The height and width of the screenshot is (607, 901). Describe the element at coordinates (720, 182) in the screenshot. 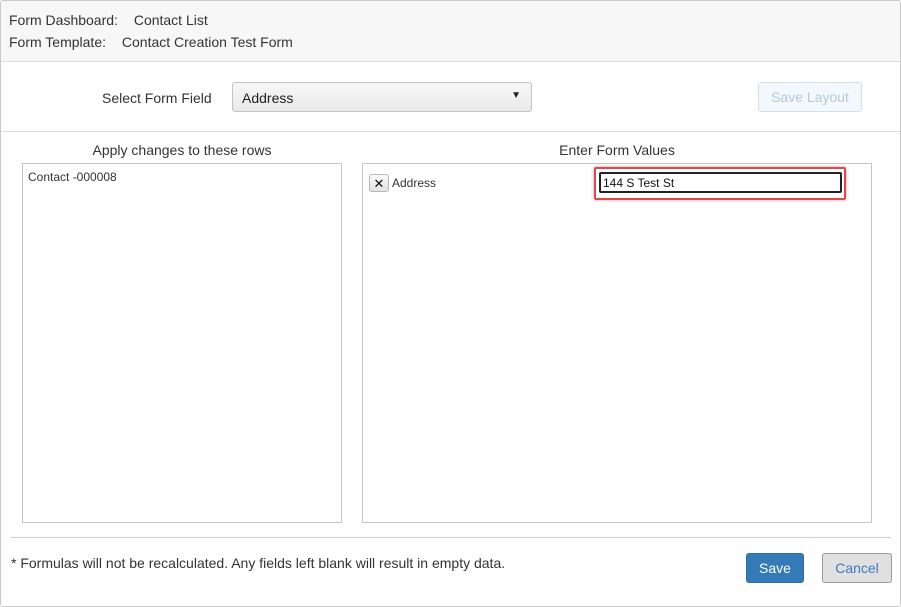

I see `address-value-input` at that location.